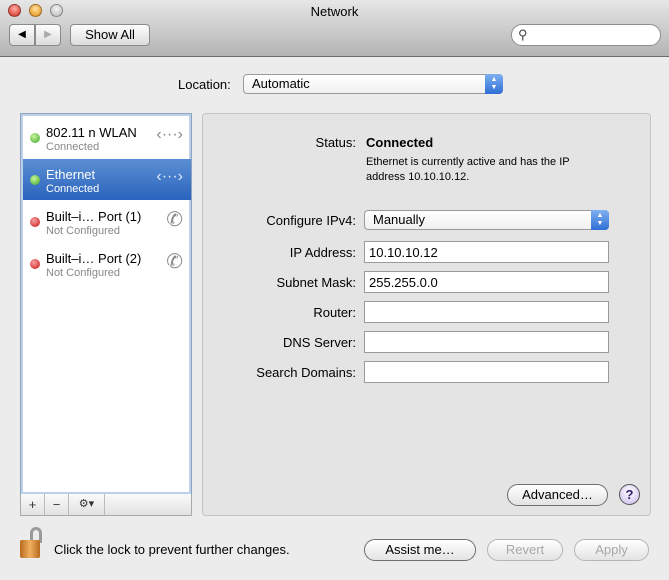 The height and width of the screenshot is (580, 669). I want to click on wifi-arrows-icon: ‹···›, so click(169, 134).